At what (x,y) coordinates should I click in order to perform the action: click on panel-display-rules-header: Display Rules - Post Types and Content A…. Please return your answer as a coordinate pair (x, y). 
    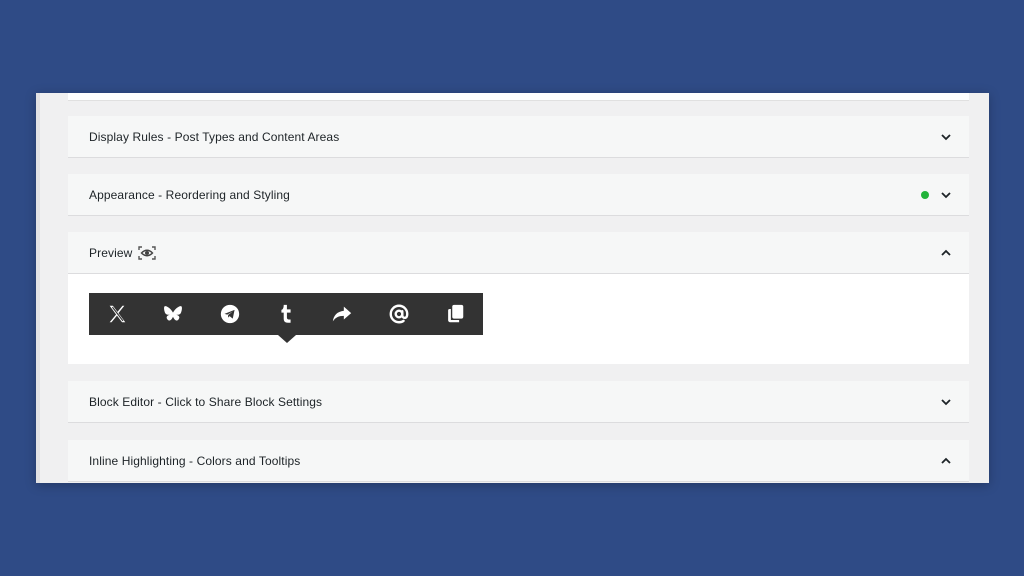
    Looking at the image, I should click on (518, 137).